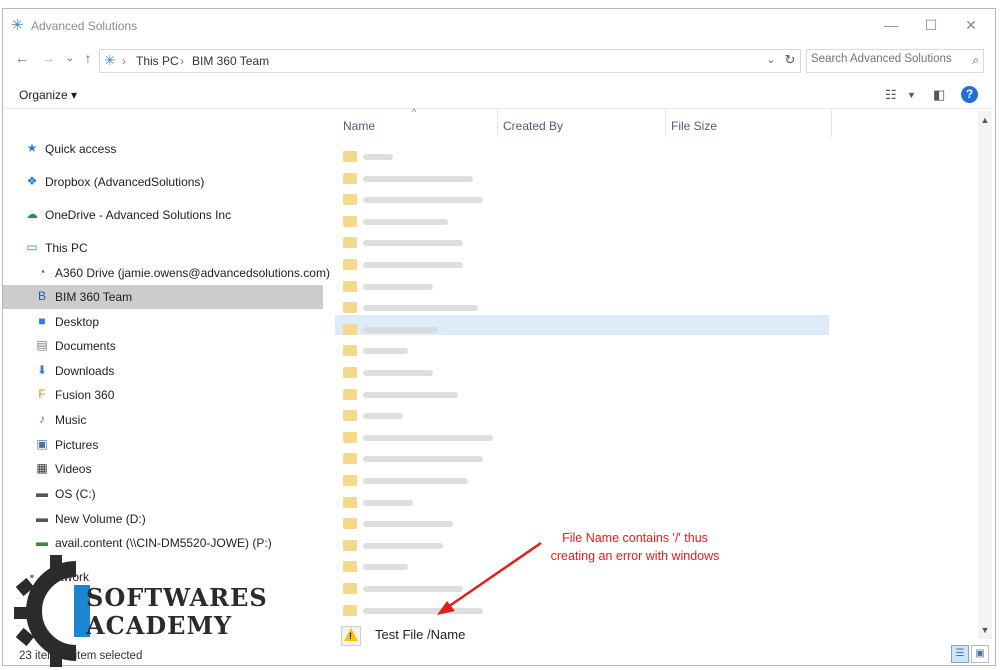 The height and width of the screenshot is (670, 1000). What do you see at coordinates (22, 58) in the screenshot?
I see `back-arrow-icon: ←` at bounding box center [22, 58].